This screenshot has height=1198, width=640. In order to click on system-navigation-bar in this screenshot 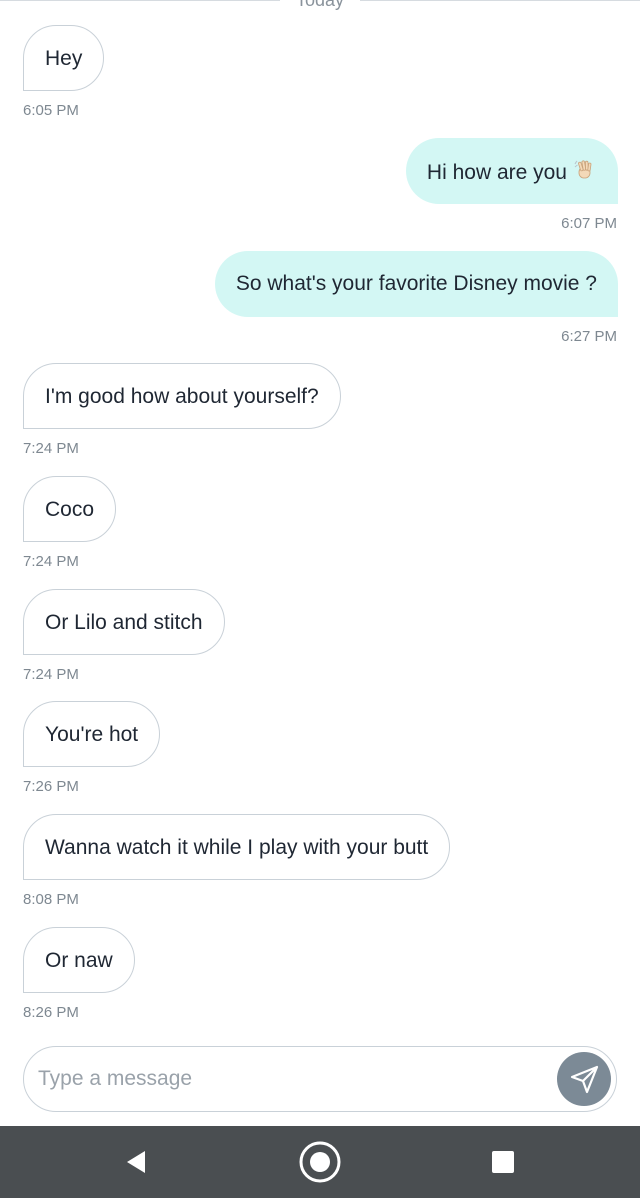, I will do `click(320, 1162)`.